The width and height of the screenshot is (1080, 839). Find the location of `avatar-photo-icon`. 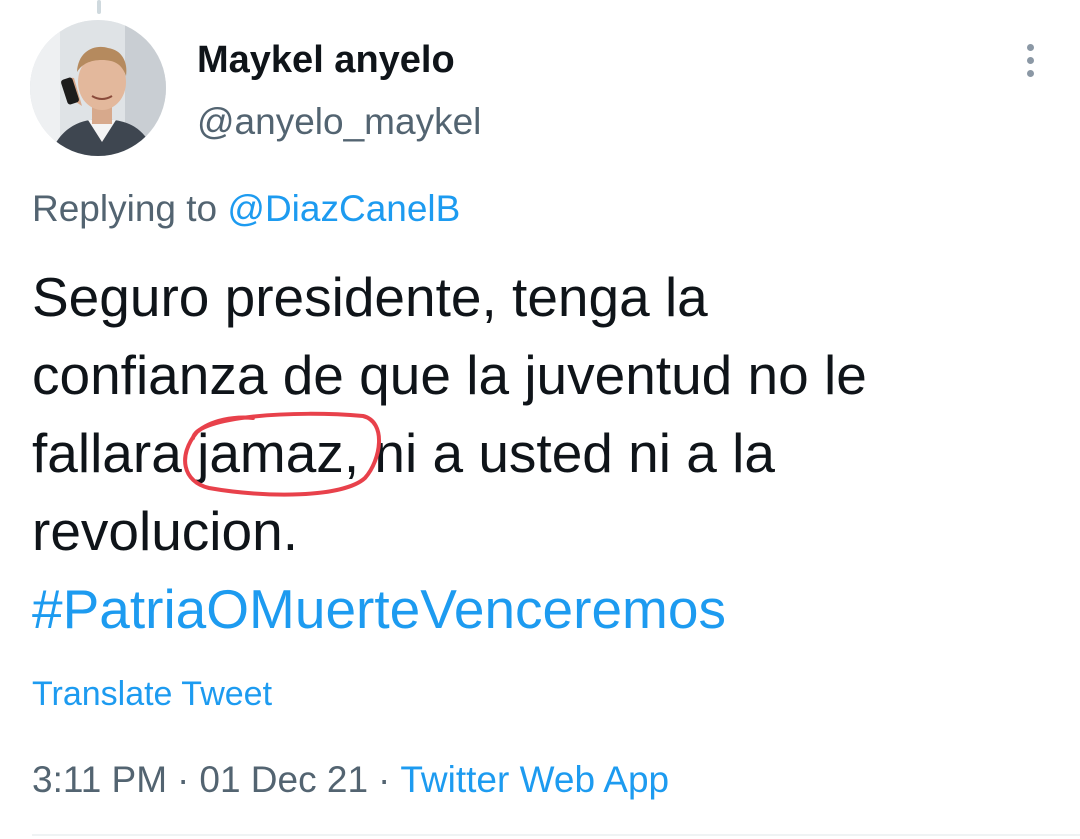

avatar-photo-icon is located at coordinates (98, 88).